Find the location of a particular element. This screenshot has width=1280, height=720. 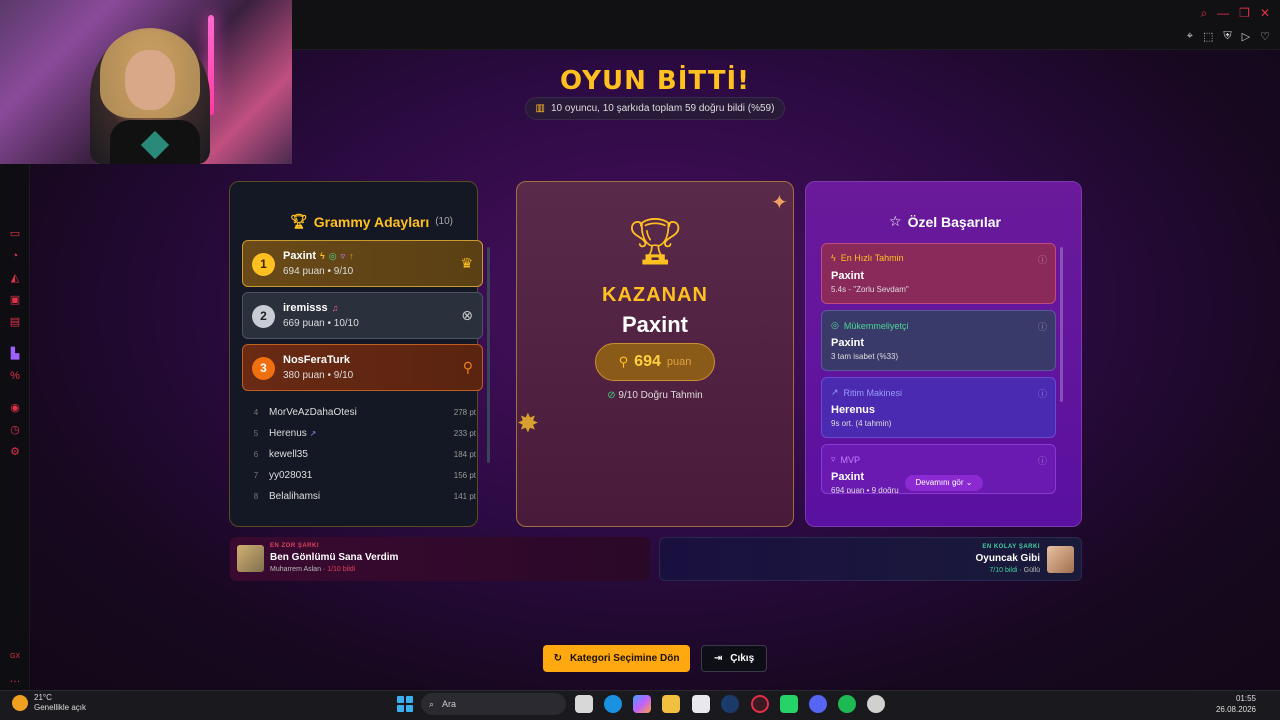

exit-button: ⇥ Çıkış is located at coordinates (734, 658).